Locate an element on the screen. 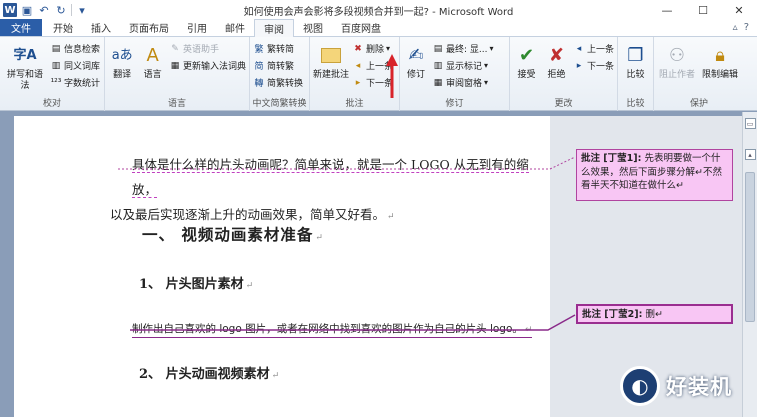 This screenshot has width=757, height=417. compare-icon: ❐ is located at coordinates (635, 55).